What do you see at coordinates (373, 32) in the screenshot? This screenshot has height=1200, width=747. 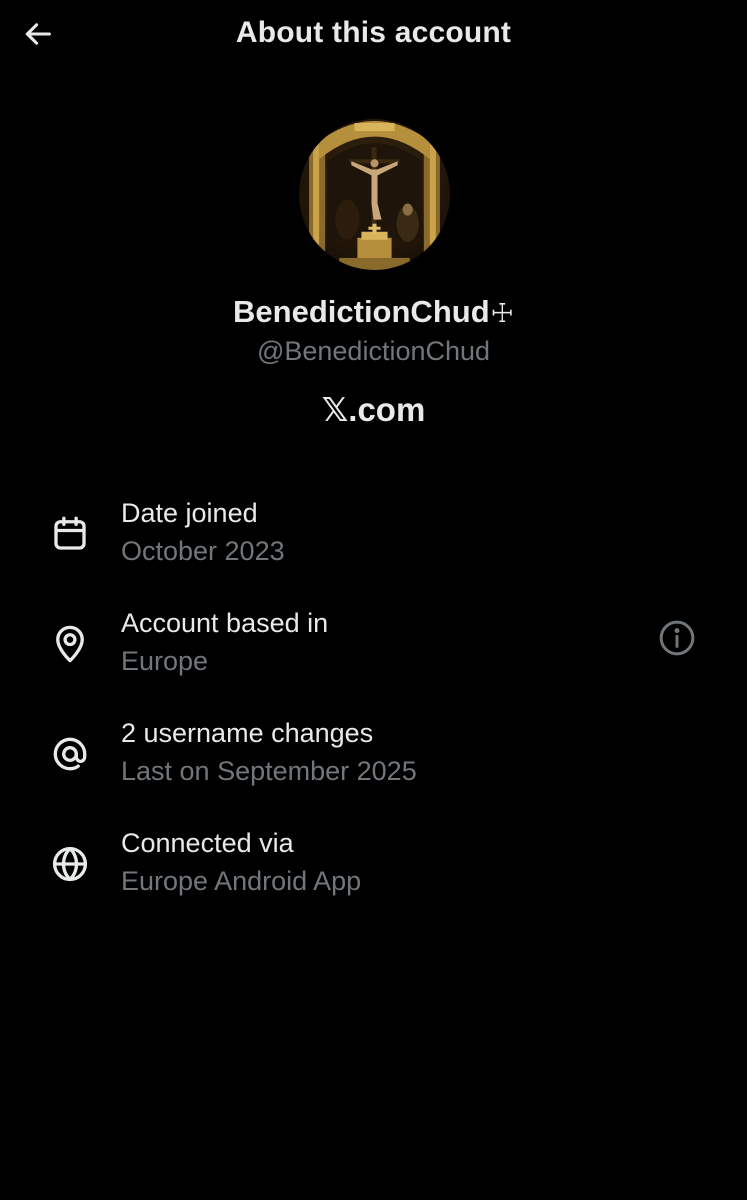 I see `page-title: About this account` at bounding box center [373, 32].